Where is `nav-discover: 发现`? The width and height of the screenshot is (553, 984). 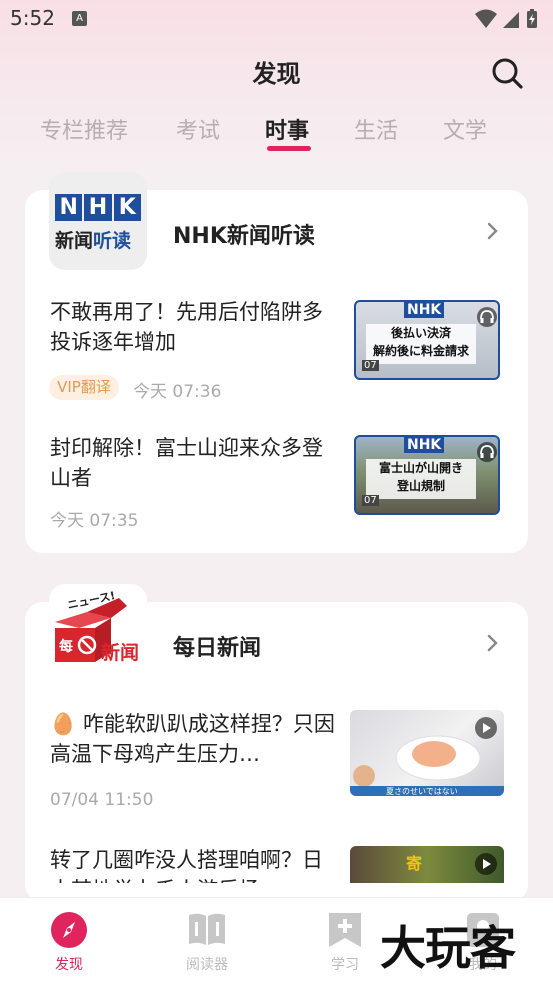
nav-discover: 发现 is located at coordinates (69, 941).